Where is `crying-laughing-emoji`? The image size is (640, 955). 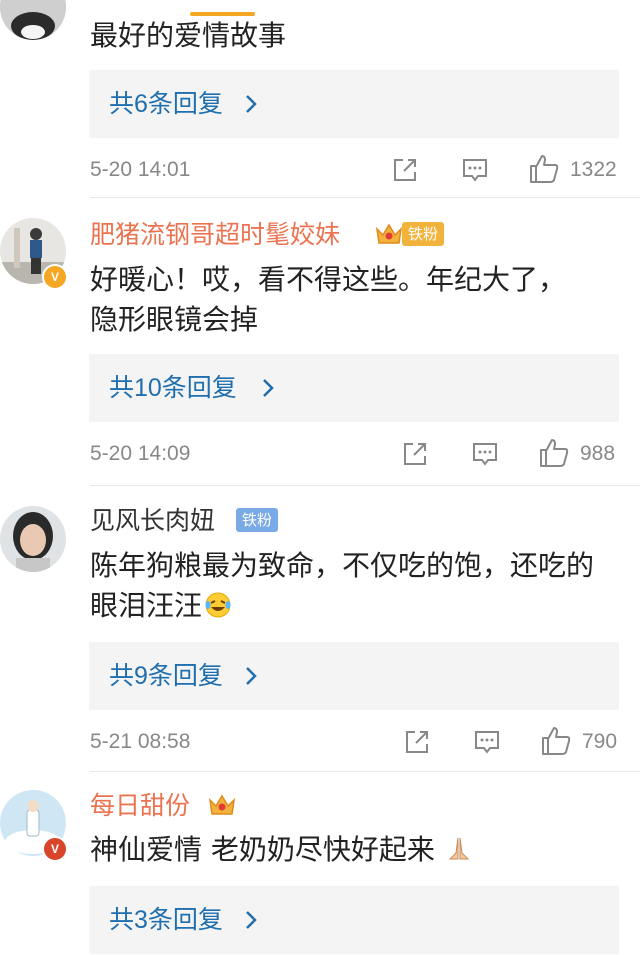
crying-laughing-emoji is located at coordinates (218, 605).